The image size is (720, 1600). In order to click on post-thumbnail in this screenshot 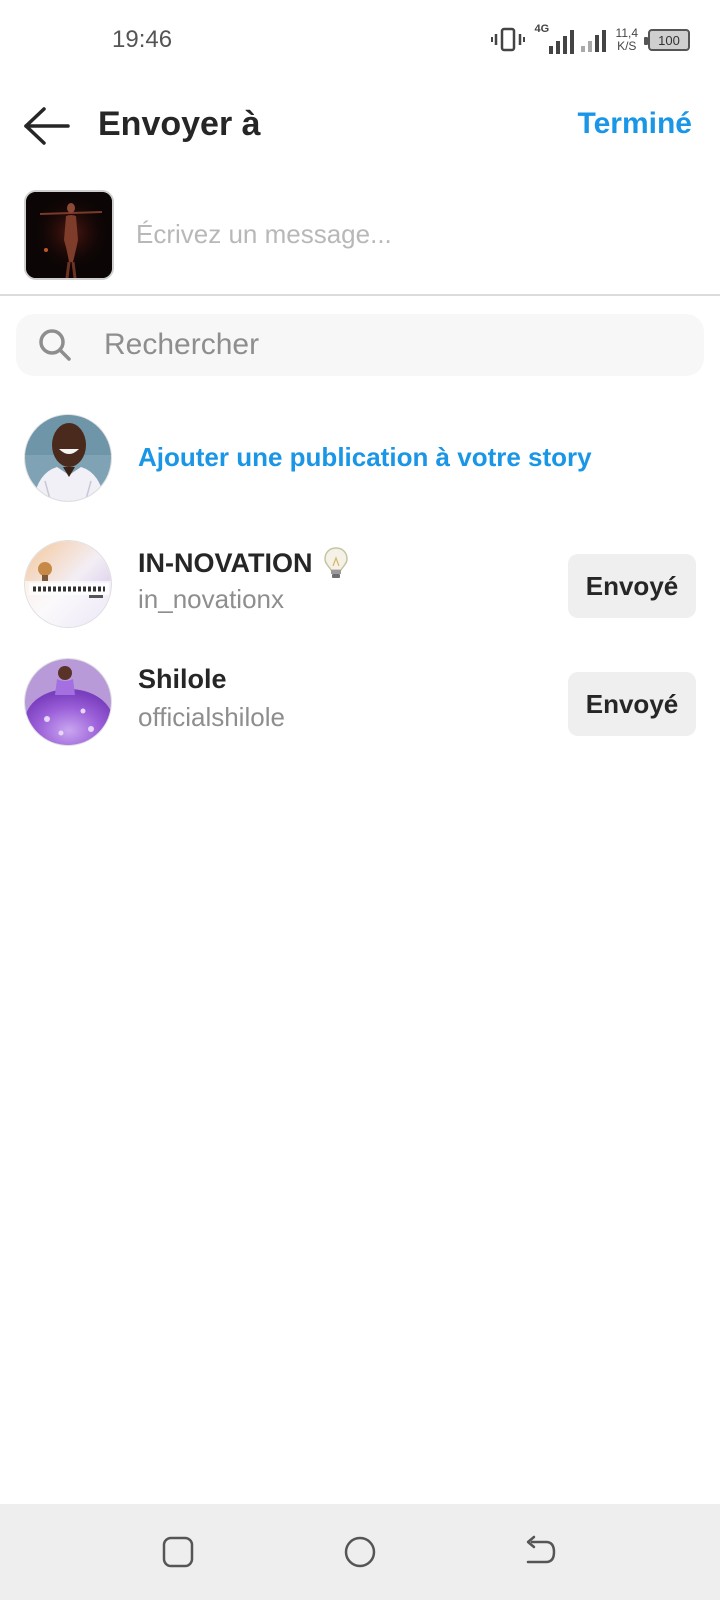, I will do `click(69, 235)`.